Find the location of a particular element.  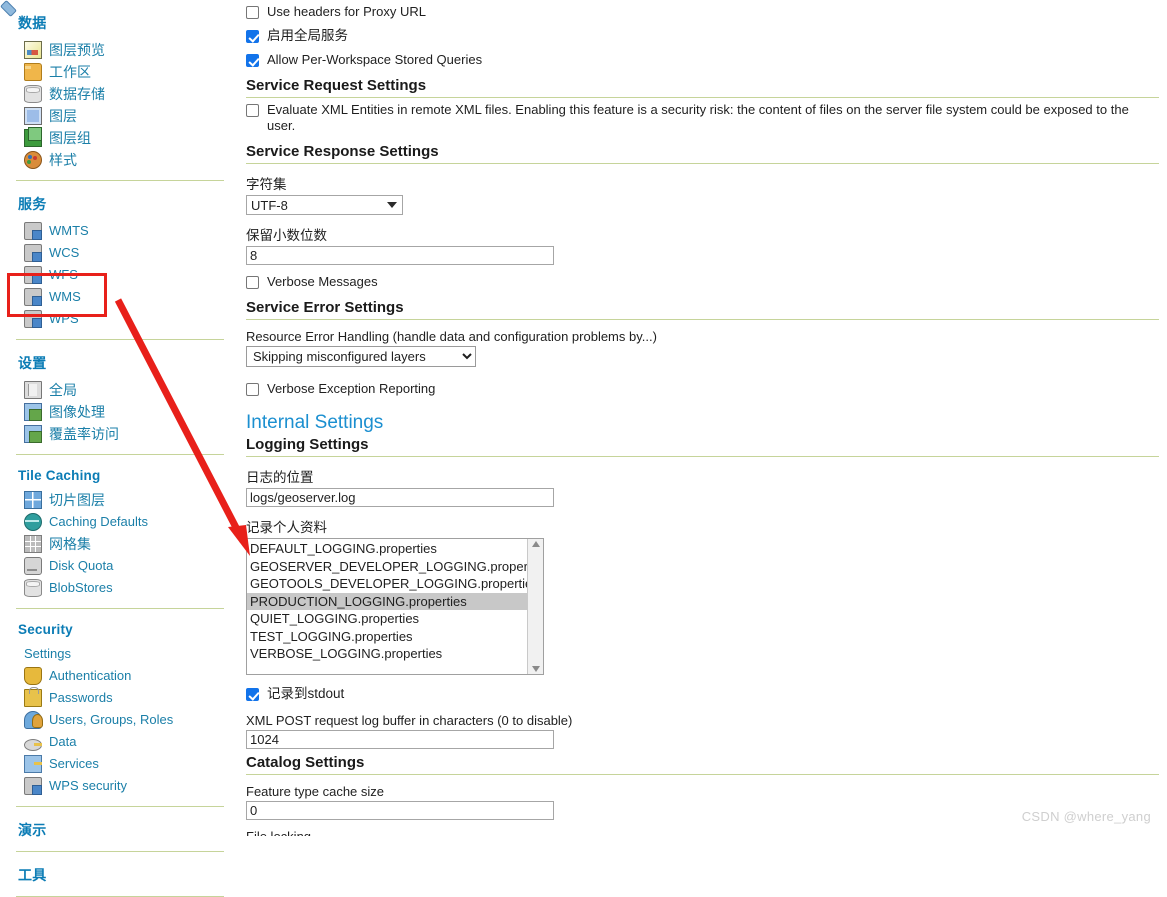

style-palette-icon is located at coordinates (33, 160).